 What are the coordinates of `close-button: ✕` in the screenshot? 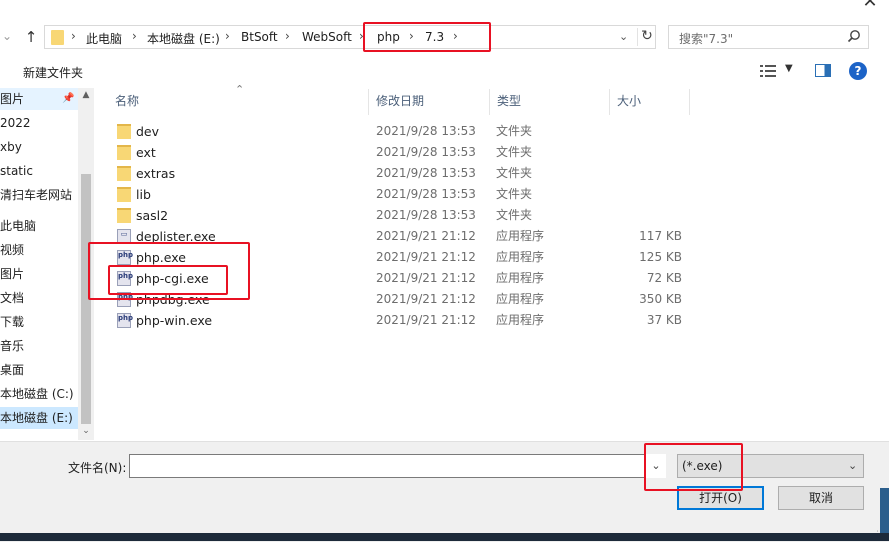 It's located at (870, 6).